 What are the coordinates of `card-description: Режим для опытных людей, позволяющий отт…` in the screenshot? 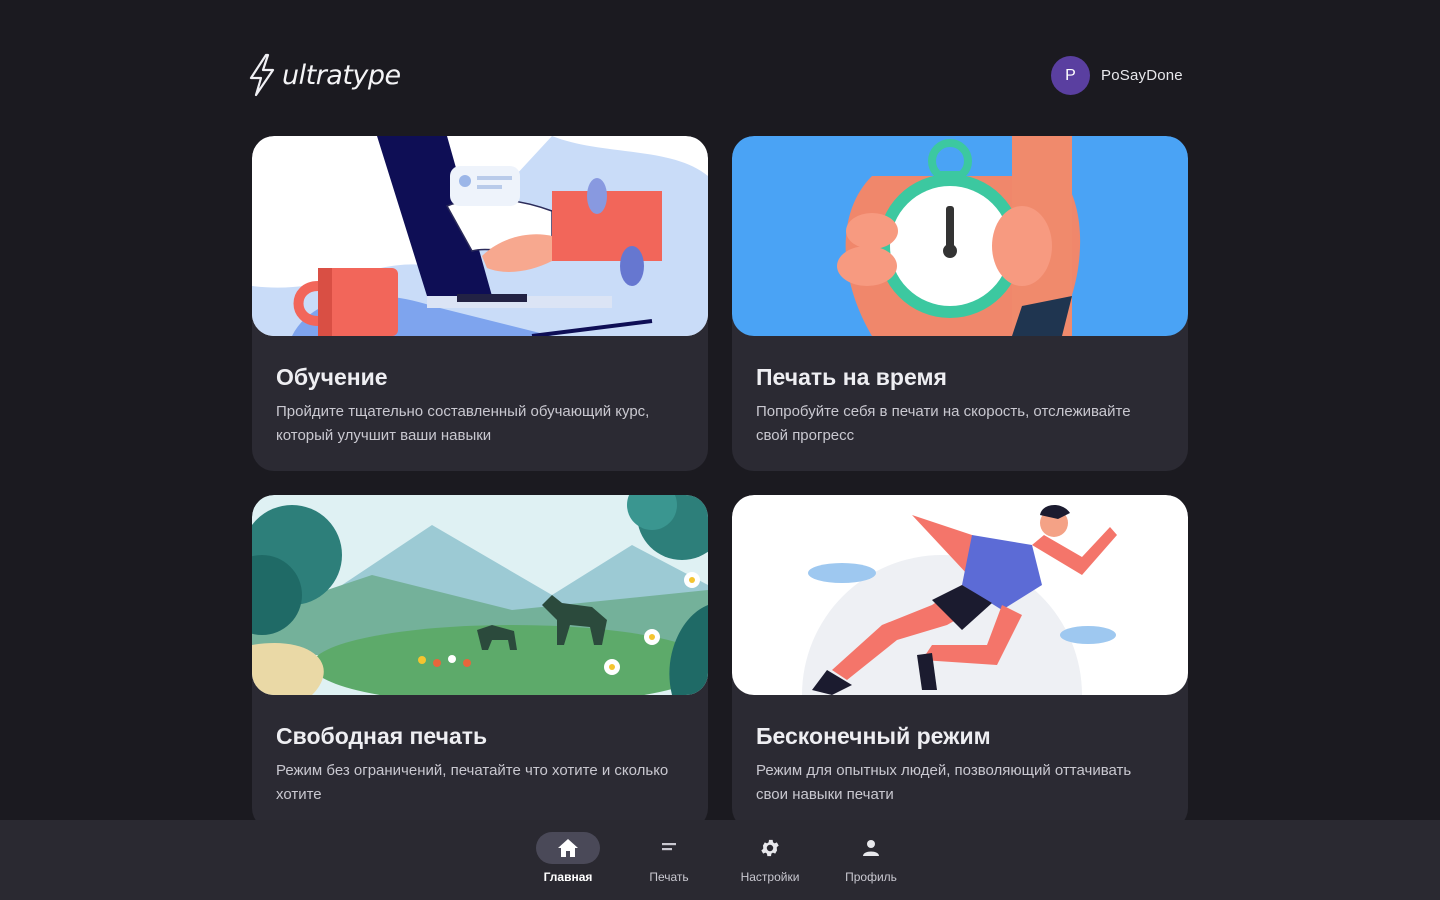 It's located at (944, 782).